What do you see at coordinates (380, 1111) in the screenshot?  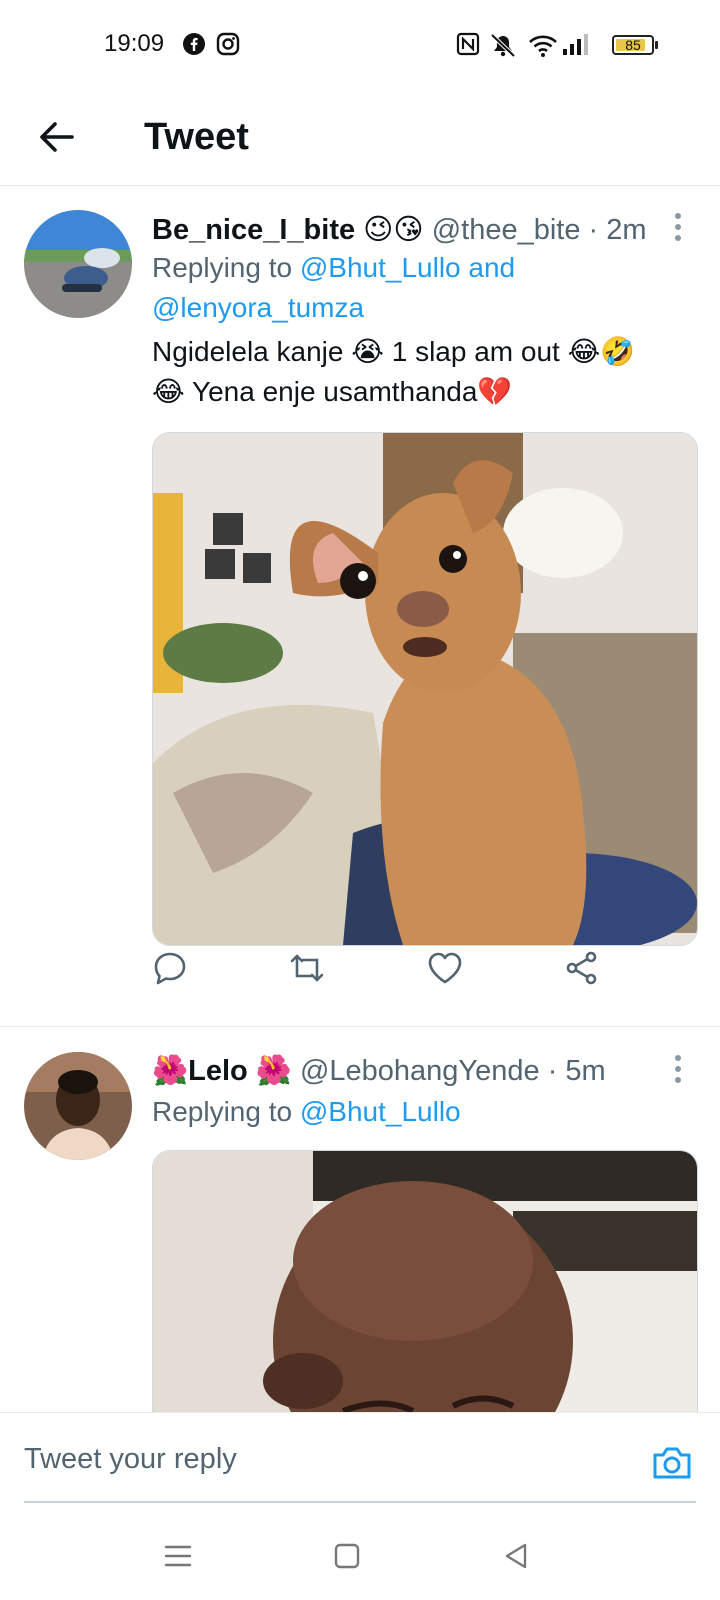 I see `reply-mention-link: @Bhut_Lullo` at bounding box center [380, 1111].